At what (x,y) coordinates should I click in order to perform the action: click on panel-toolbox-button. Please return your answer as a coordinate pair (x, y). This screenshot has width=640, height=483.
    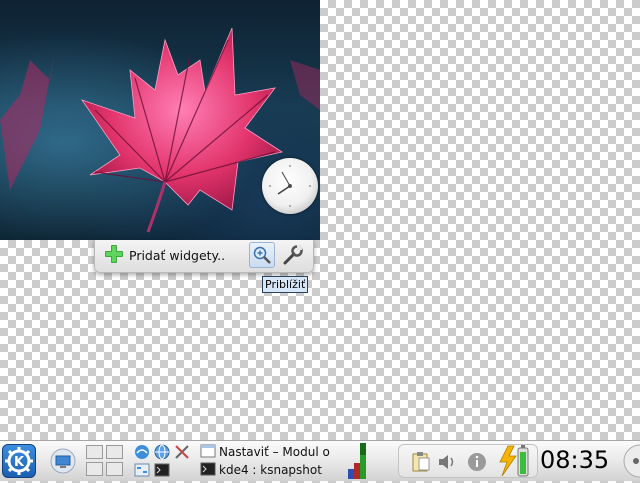
    Looking at the image, I should click on (630, 461).